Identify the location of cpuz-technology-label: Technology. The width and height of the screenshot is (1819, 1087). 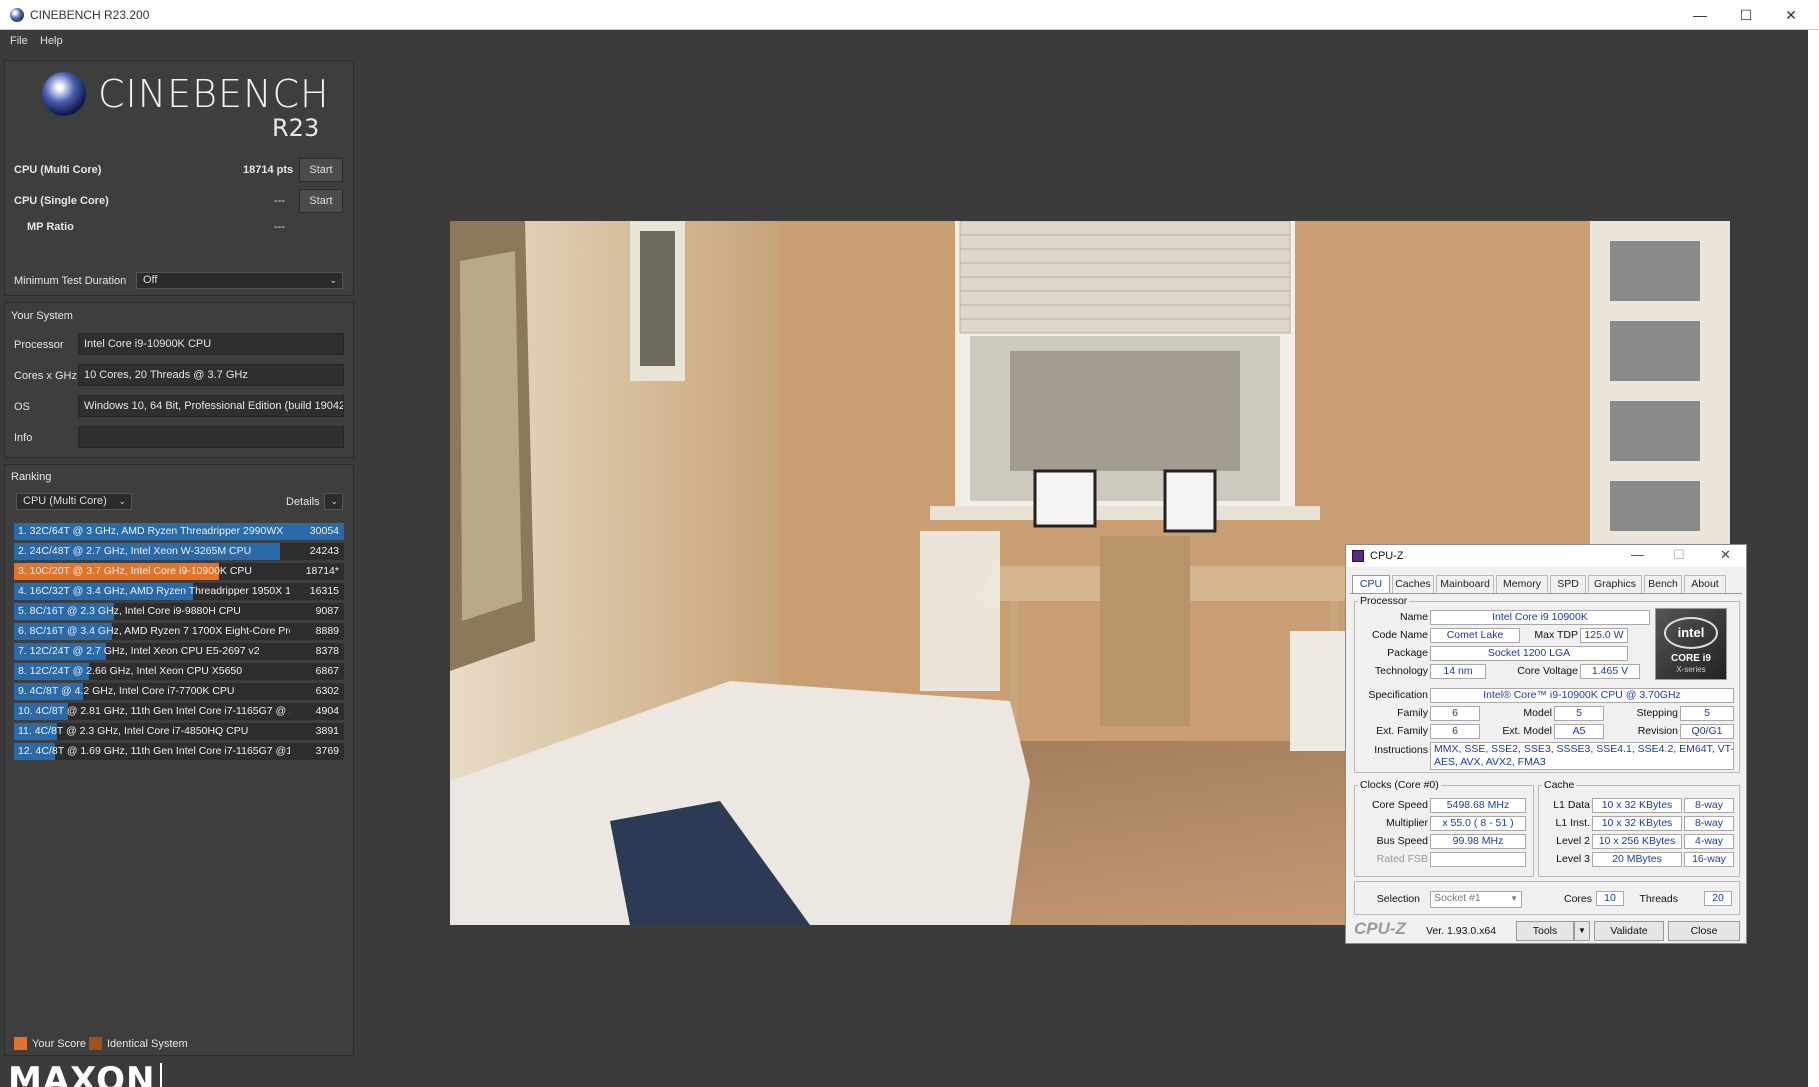
(1401, 671).